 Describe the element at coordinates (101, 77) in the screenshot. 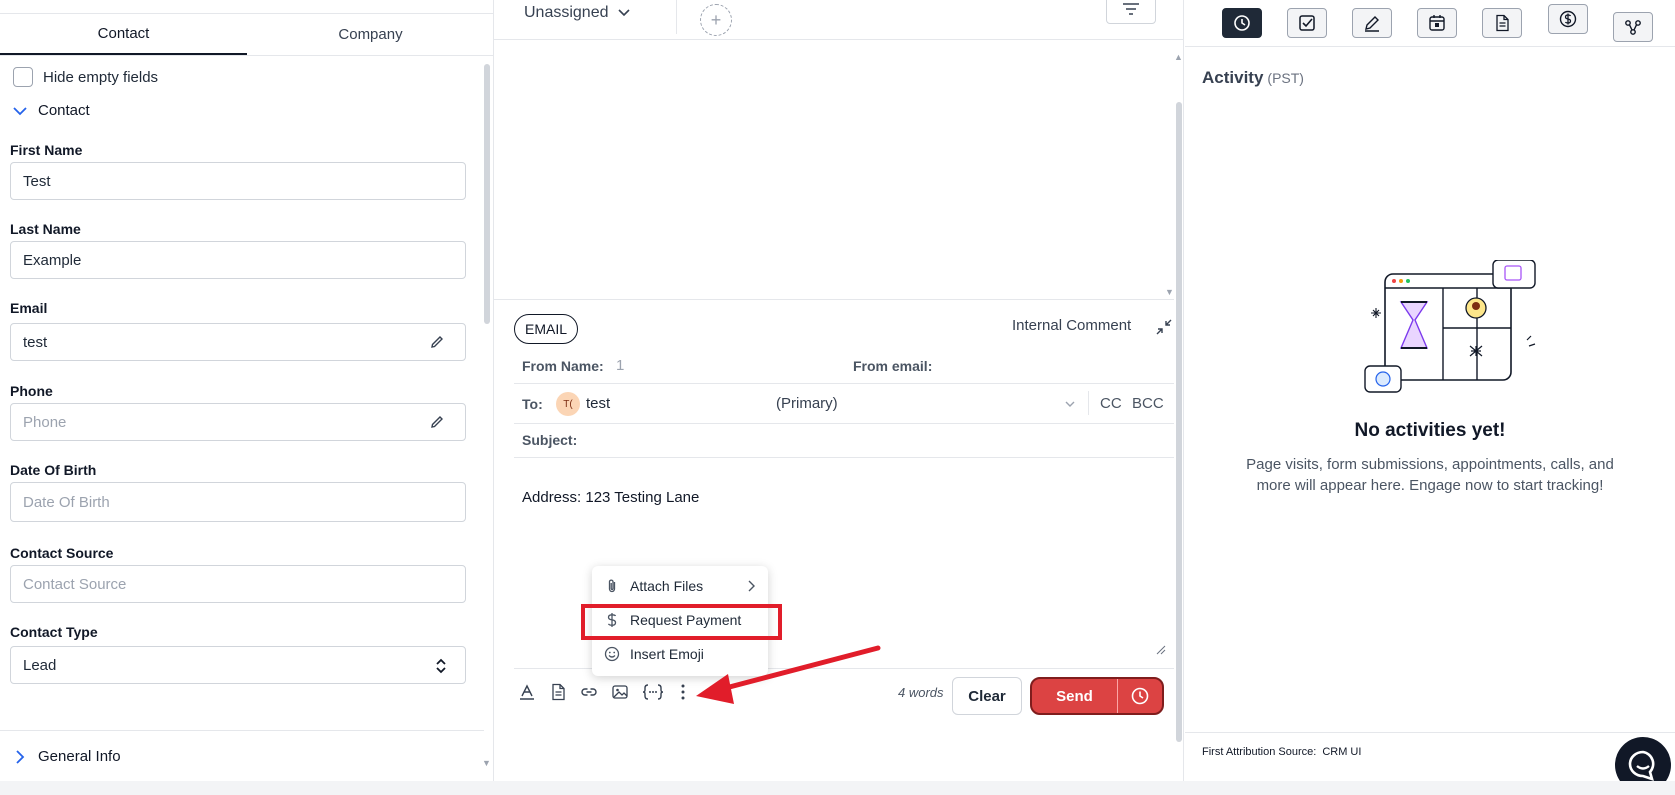

I see `hide-empty-label: Hide empty fields` at that location.